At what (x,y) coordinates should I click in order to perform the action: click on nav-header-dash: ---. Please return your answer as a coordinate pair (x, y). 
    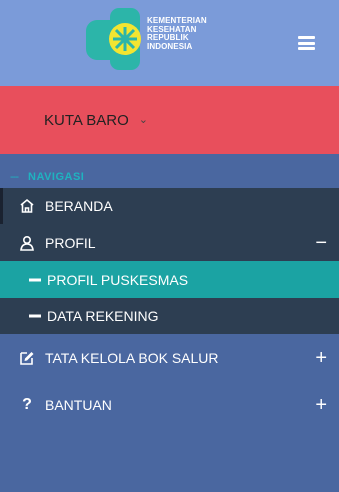
    Looking at the image, I should click on (14, 177).